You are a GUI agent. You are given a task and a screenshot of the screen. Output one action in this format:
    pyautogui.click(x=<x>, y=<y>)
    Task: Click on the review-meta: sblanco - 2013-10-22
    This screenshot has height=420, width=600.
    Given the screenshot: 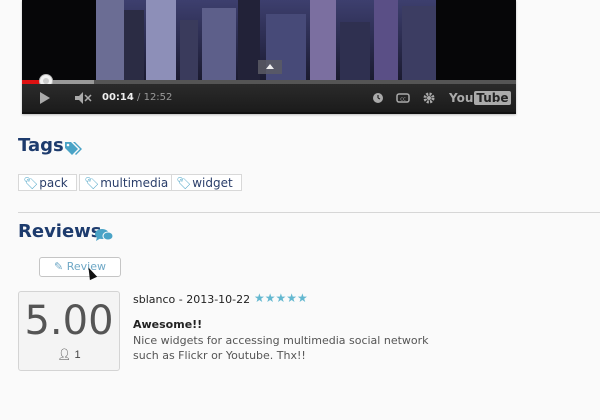 What is the action you would take?
    pyautogui.click(x=192, y=299)
    